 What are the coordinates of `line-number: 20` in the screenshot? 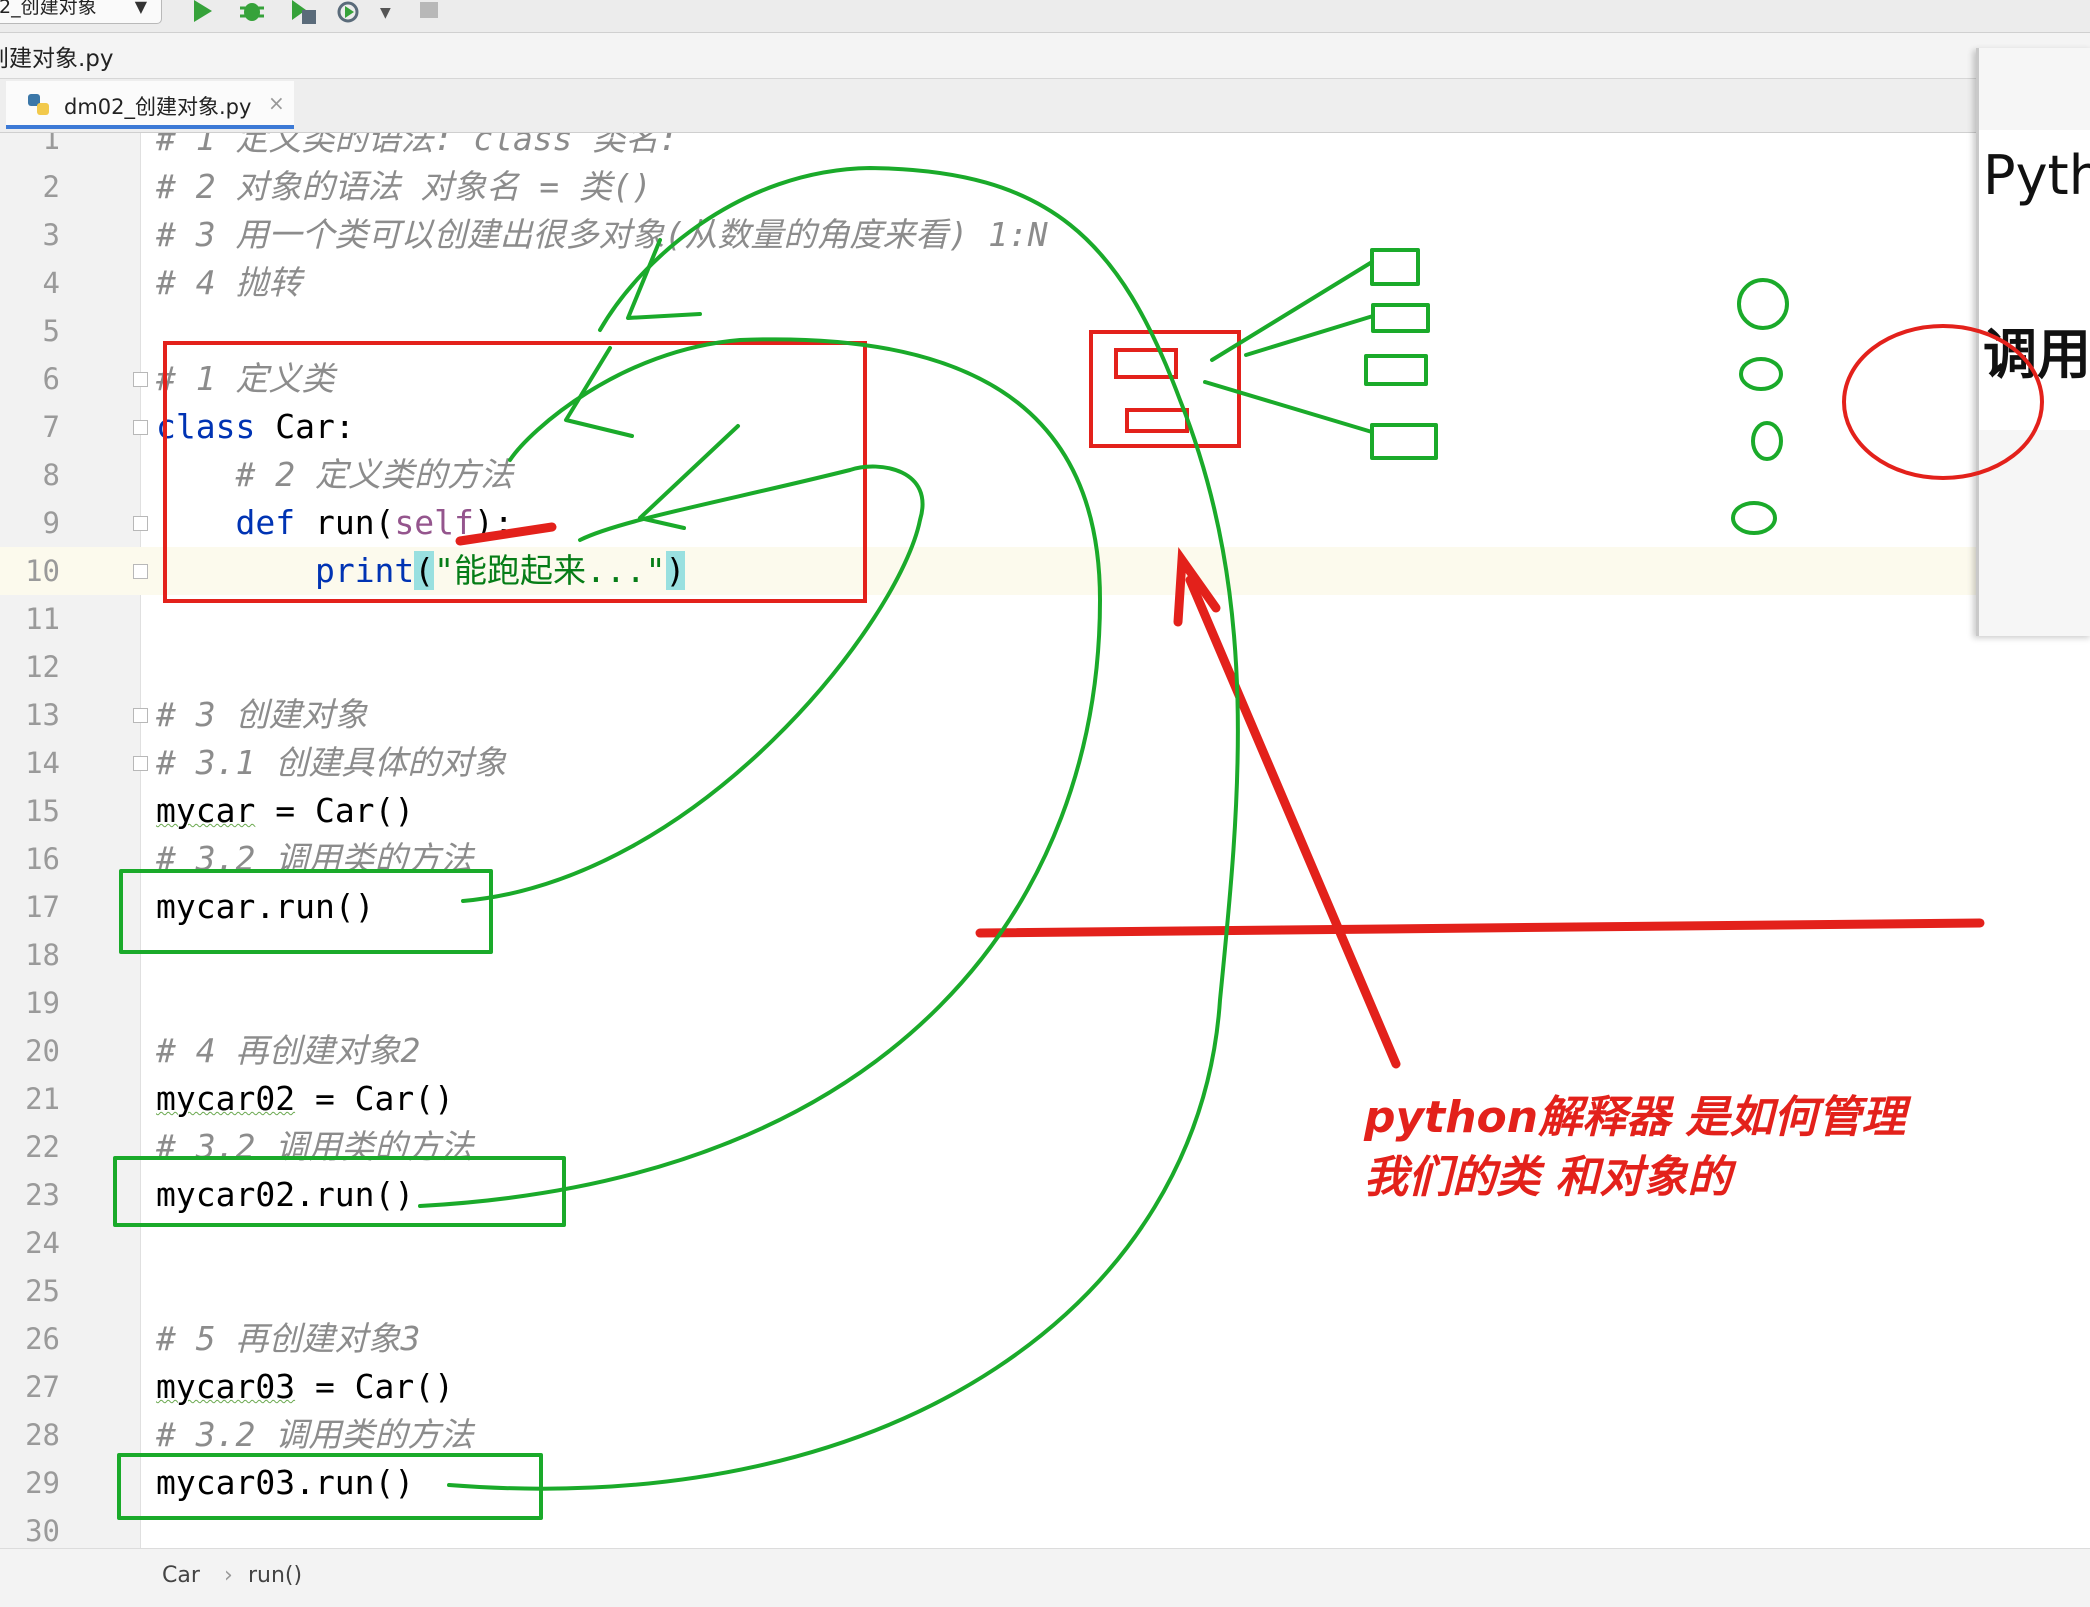 It's located at (42, 1051).